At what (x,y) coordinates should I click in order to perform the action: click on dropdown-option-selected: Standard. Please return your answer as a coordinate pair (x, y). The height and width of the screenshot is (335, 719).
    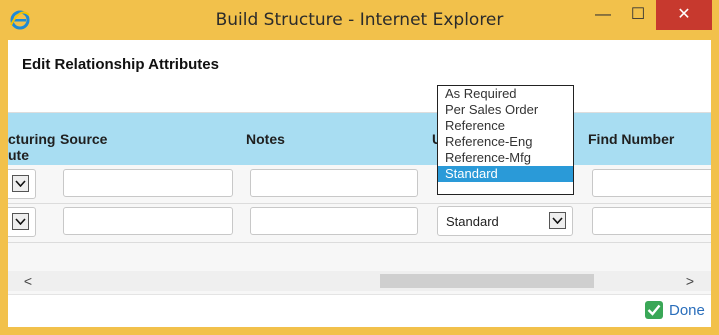
    Looking at the image, I should click on (505, 174).